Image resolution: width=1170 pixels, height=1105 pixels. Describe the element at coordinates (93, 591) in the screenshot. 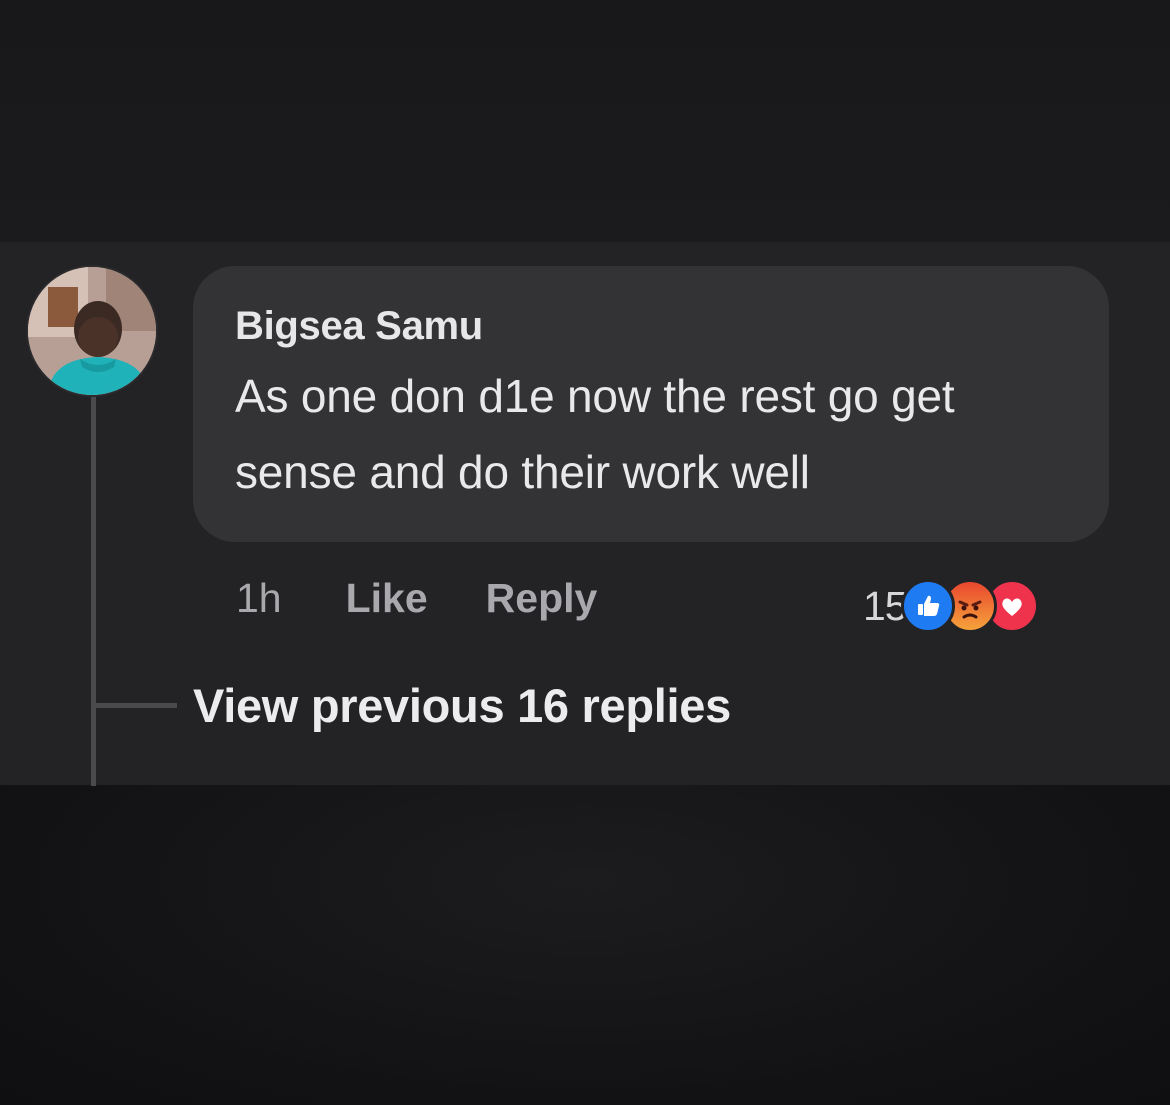

I see `thread-connector-line` at that location.